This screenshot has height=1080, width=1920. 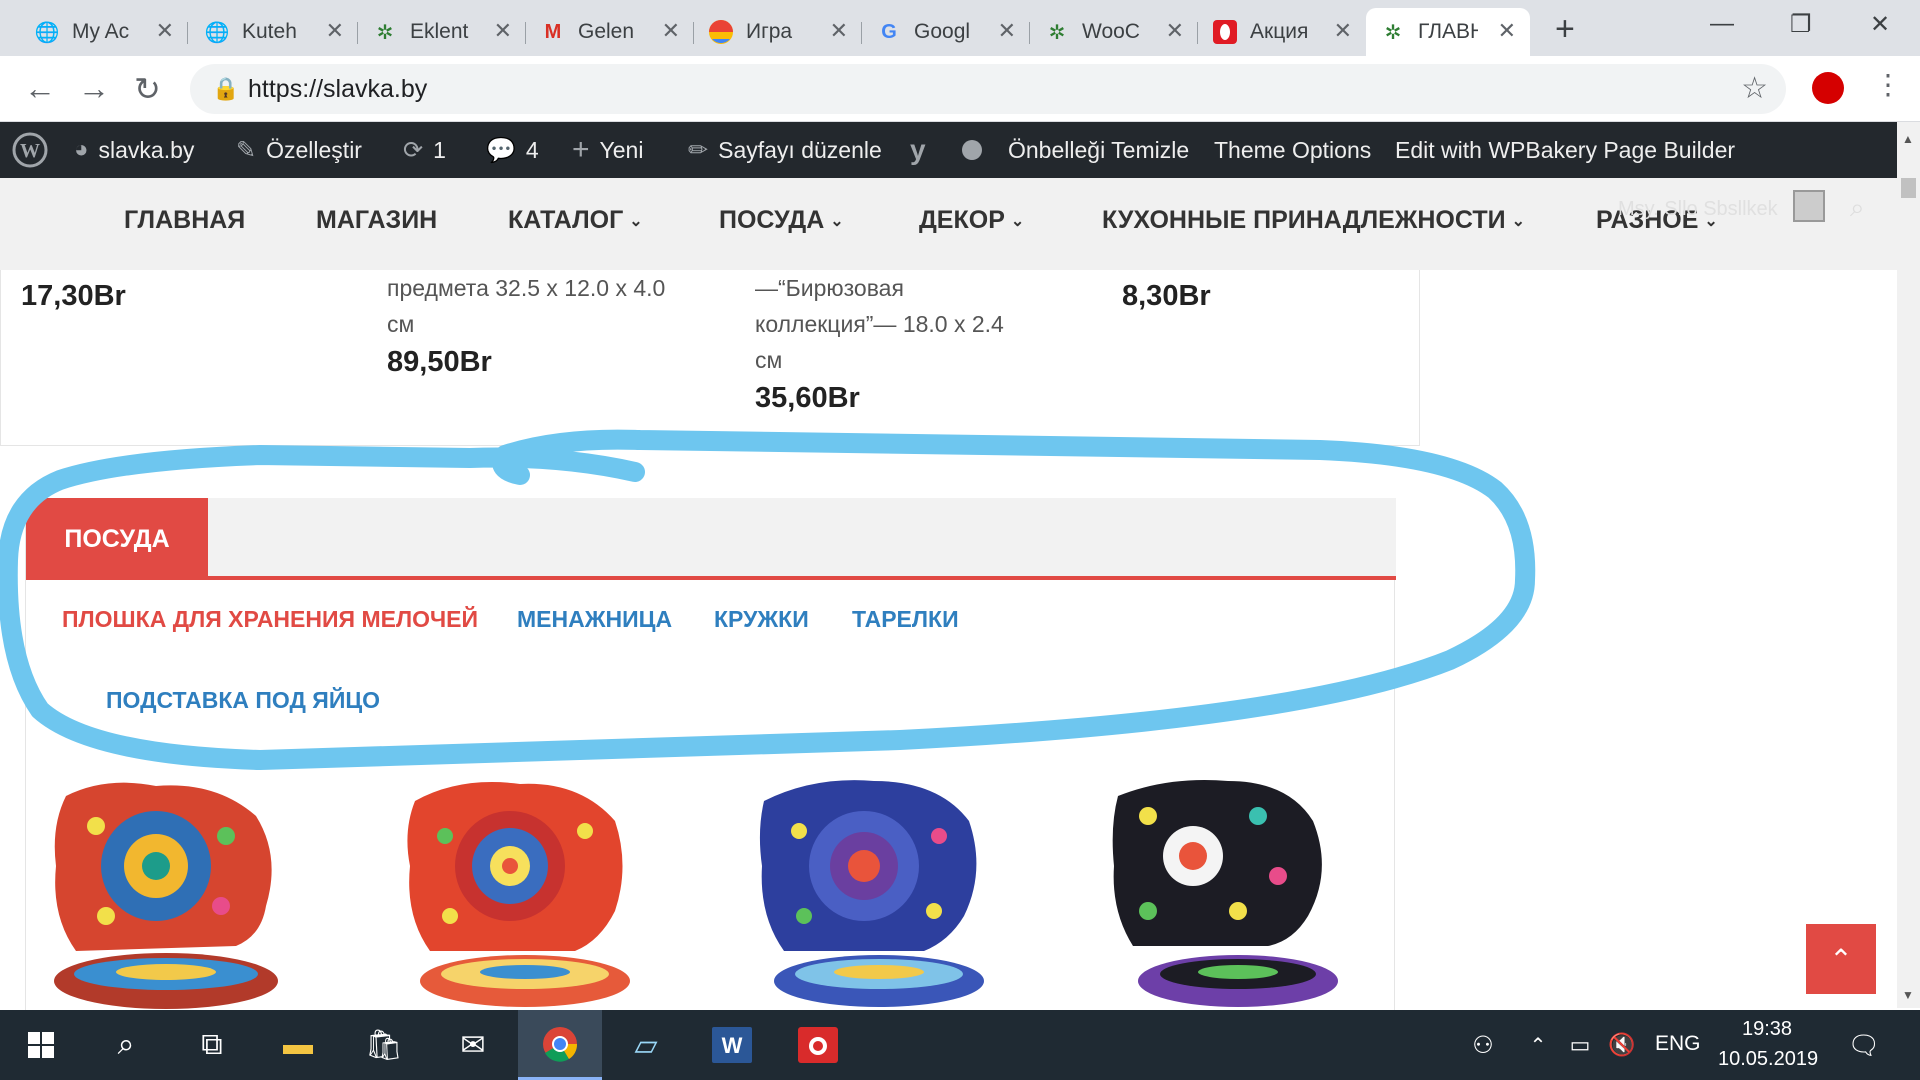 I want to click on nav-item-catalog: КАТАЛОГ ⌄, so click(x=575, y=220).